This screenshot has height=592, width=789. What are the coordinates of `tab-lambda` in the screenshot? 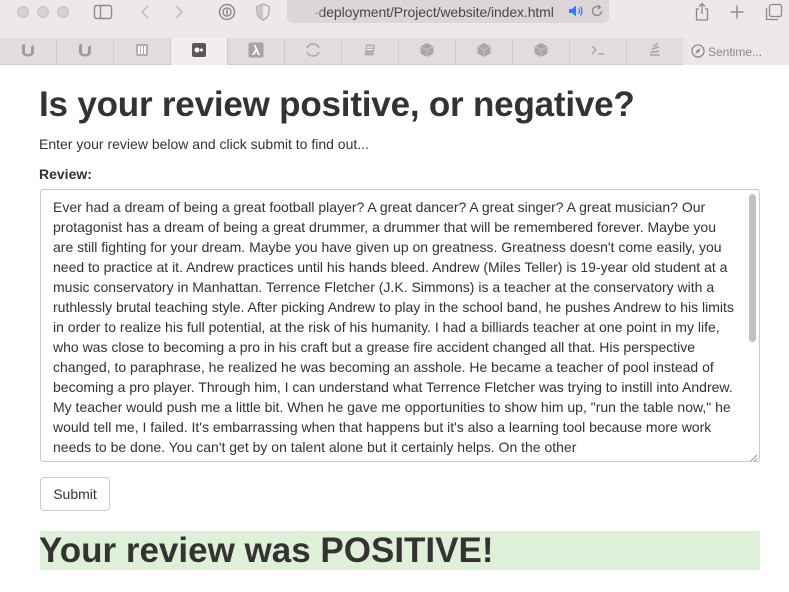 It's located at (256, 51).